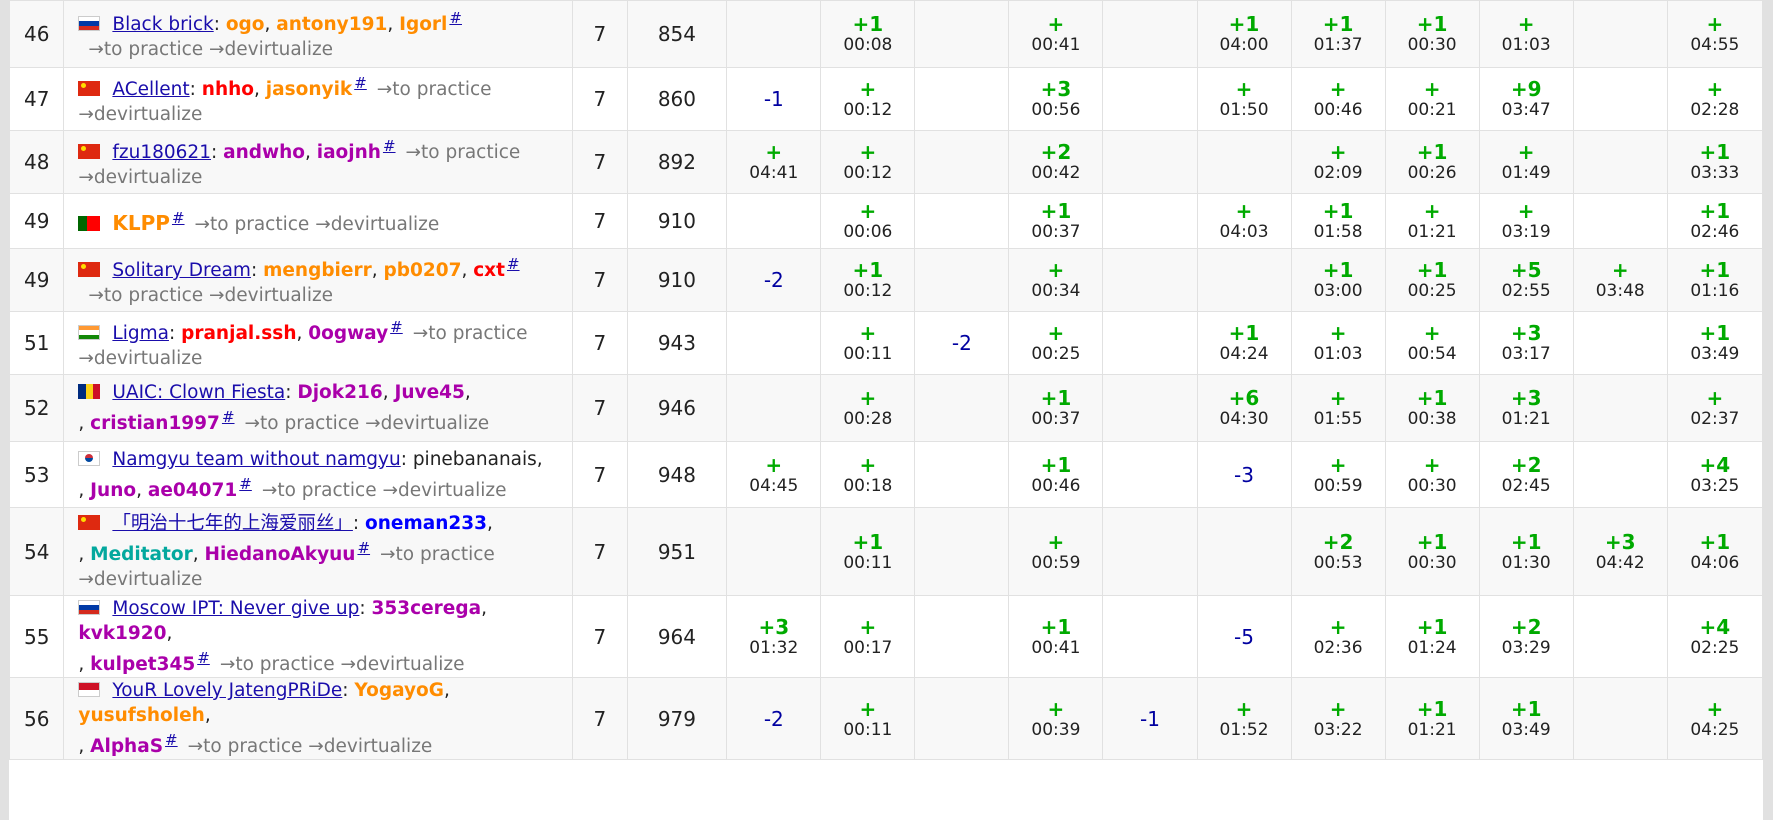 The height and width of the screenshot is (820, 1773). Describe the element at coordinates (1056, 99) in the screenshot. I see `problem-cell: +3 00:56` at that location.